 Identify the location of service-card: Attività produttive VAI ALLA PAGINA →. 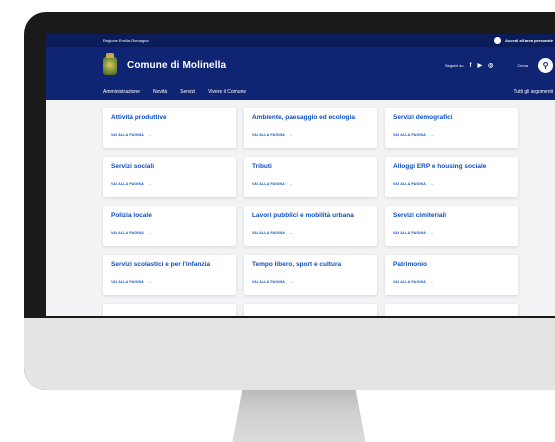
(169, 128).